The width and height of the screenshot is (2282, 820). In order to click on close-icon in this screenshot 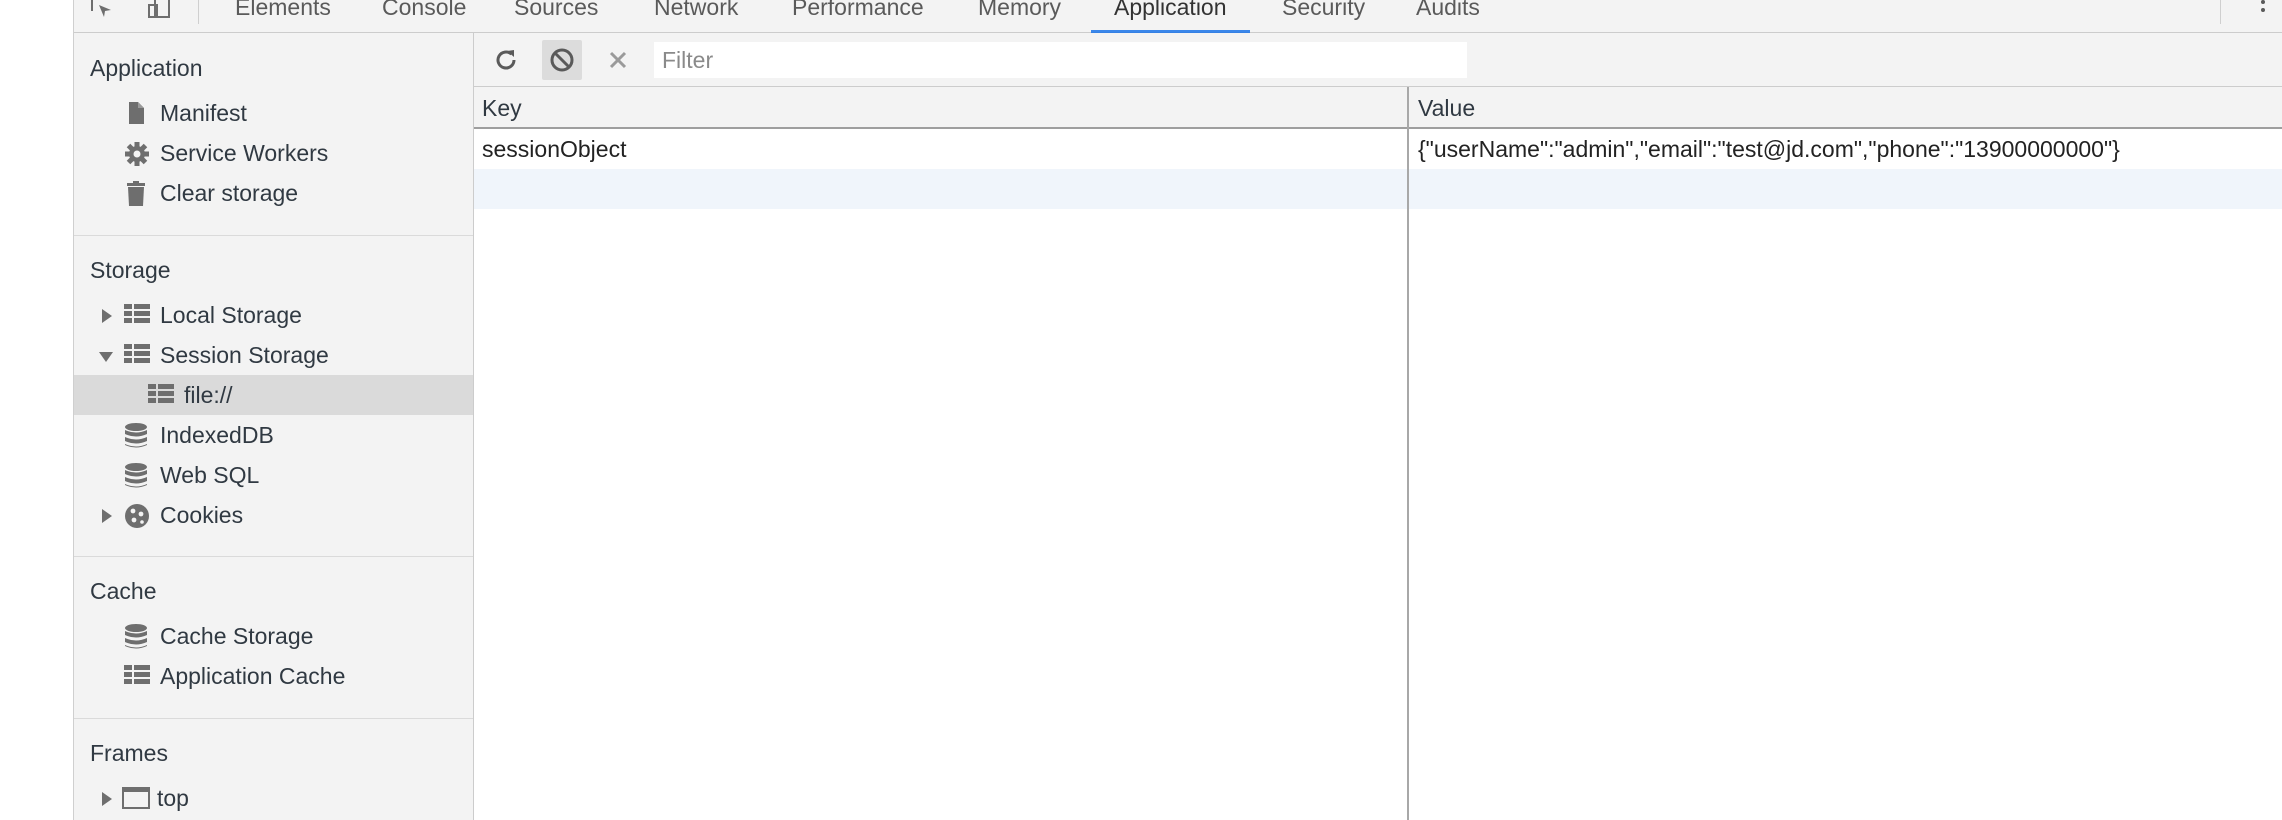, I will do `click(618, 60)`.